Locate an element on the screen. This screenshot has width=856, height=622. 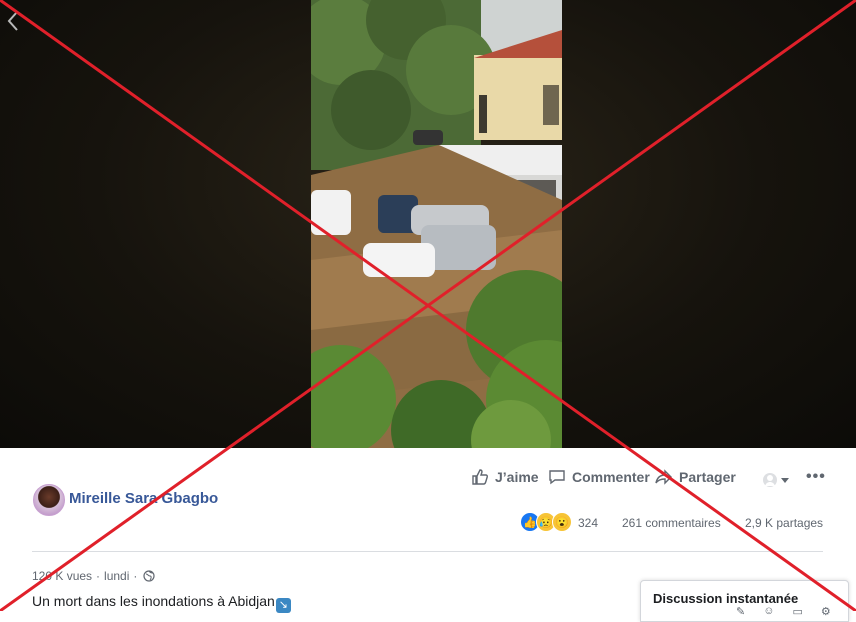
post-date: lundi is located at coordinates (116, 576).